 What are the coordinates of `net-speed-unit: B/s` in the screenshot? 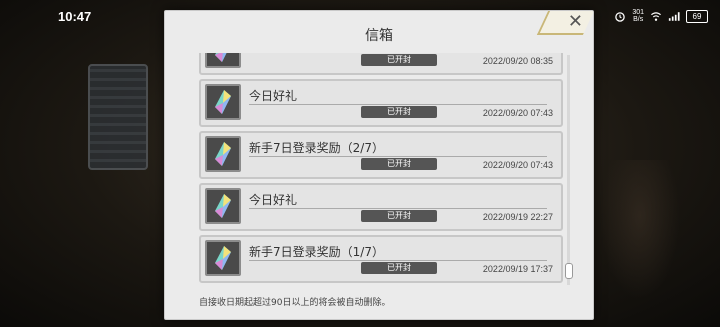 It's located at (638, 19).